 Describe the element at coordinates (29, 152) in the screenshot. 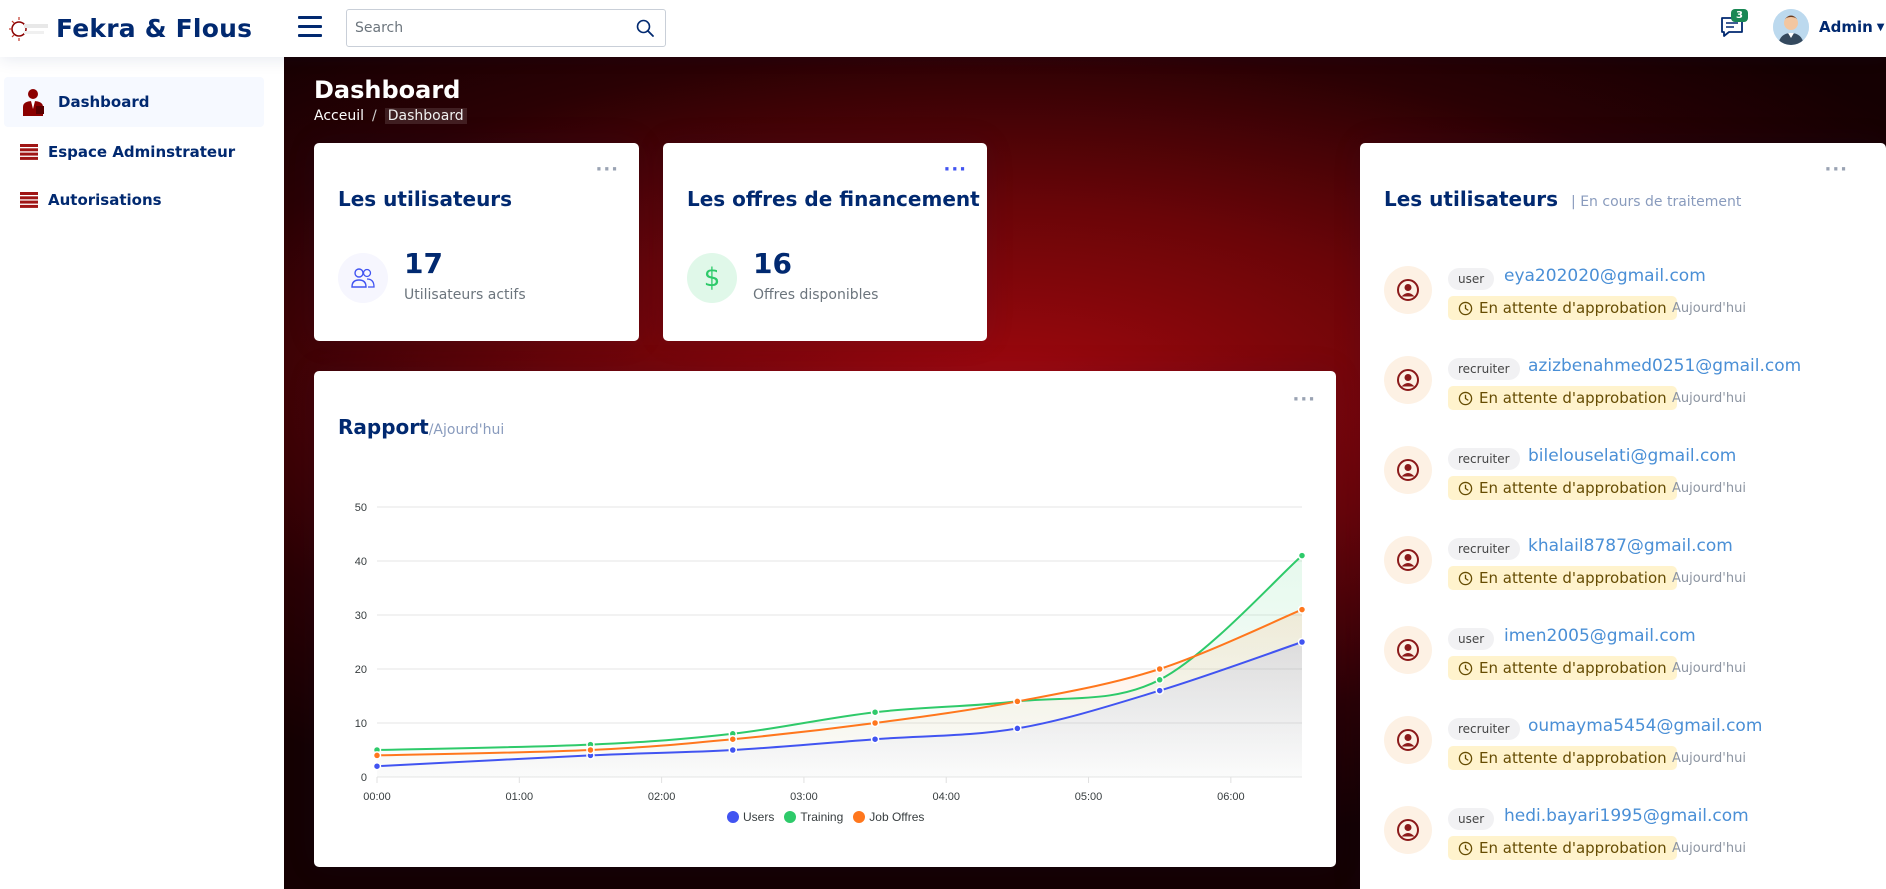

I see `list-icon` at that location.